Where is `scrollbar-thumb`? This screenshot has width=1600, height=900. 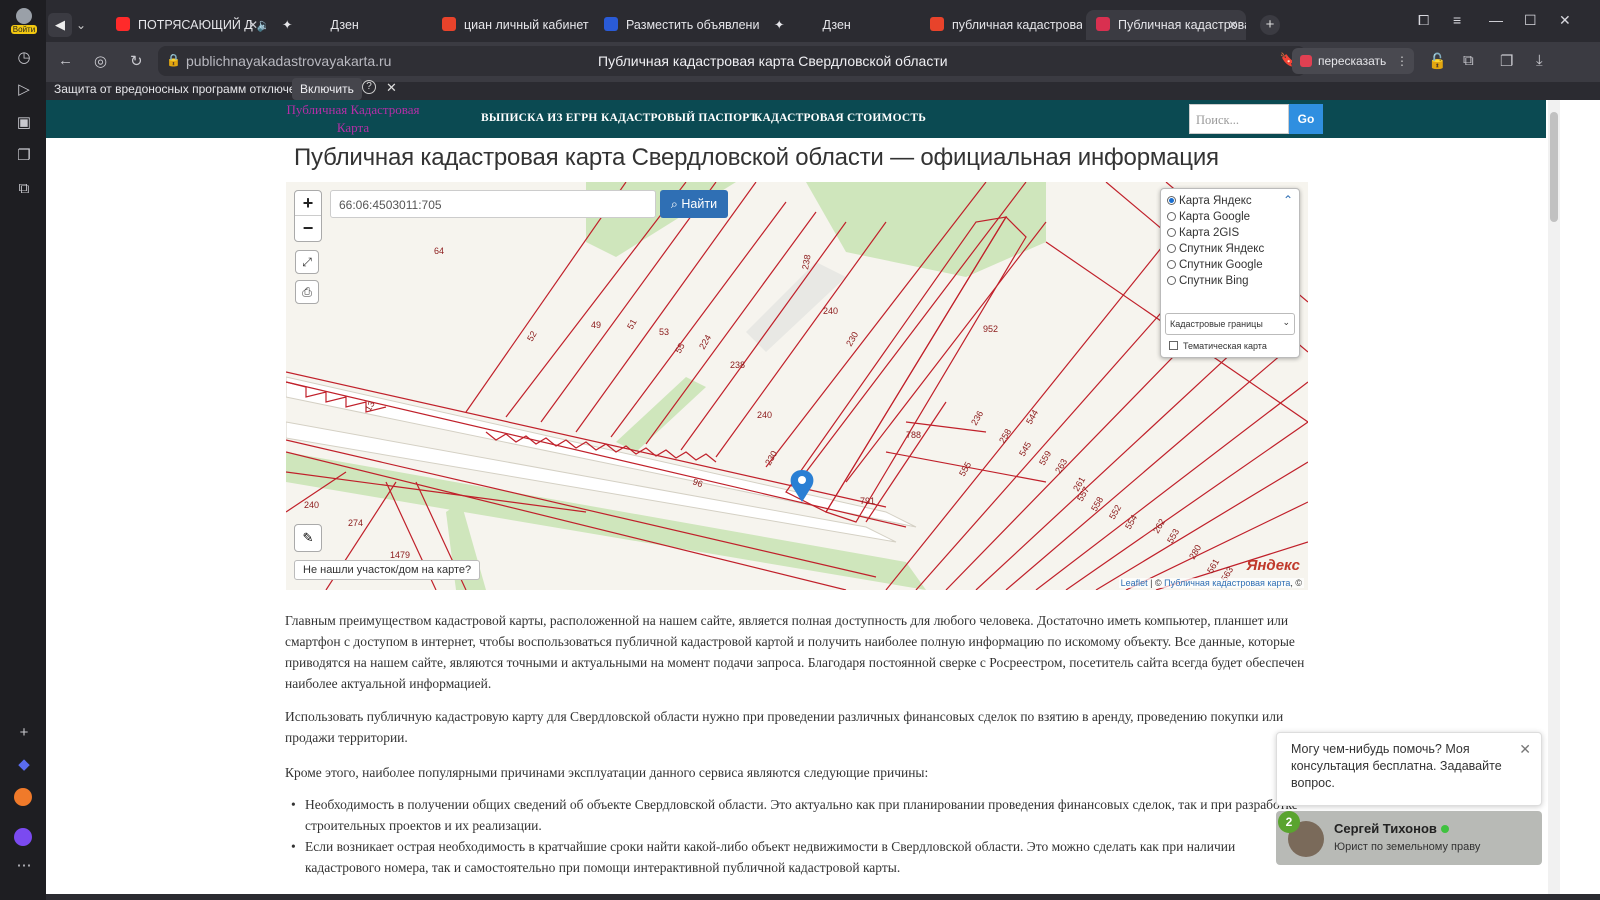
scrollbar-thumb is located at coordinates (1554, 167).